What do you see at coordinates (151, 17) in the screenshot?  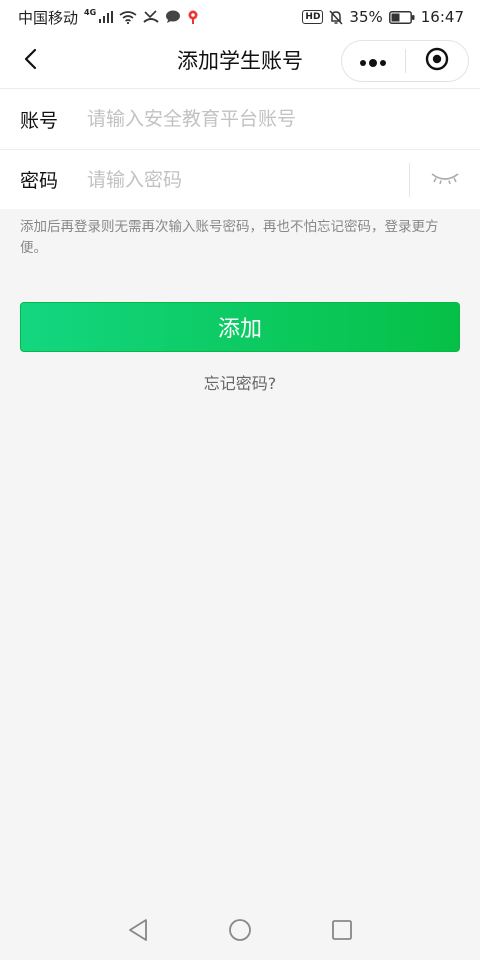 I see `missed-call-icon` at bounding box center [151, 17].